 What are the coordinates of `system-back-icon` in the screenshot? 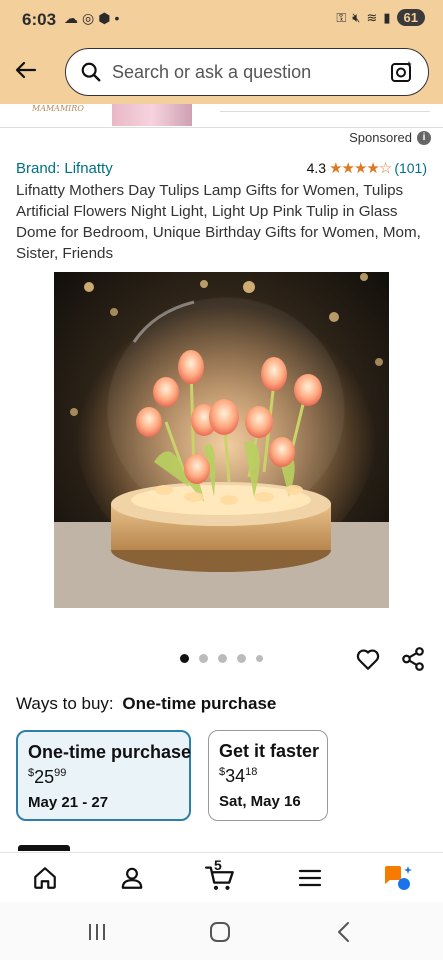 It's located at (344, 932).